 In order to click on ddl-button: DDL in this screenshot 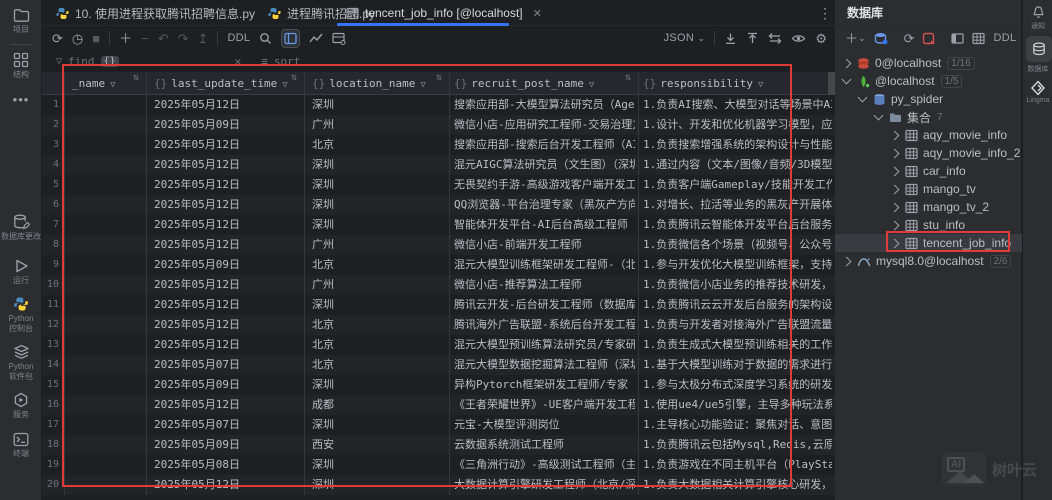, I will do `click(1004, 38)`.